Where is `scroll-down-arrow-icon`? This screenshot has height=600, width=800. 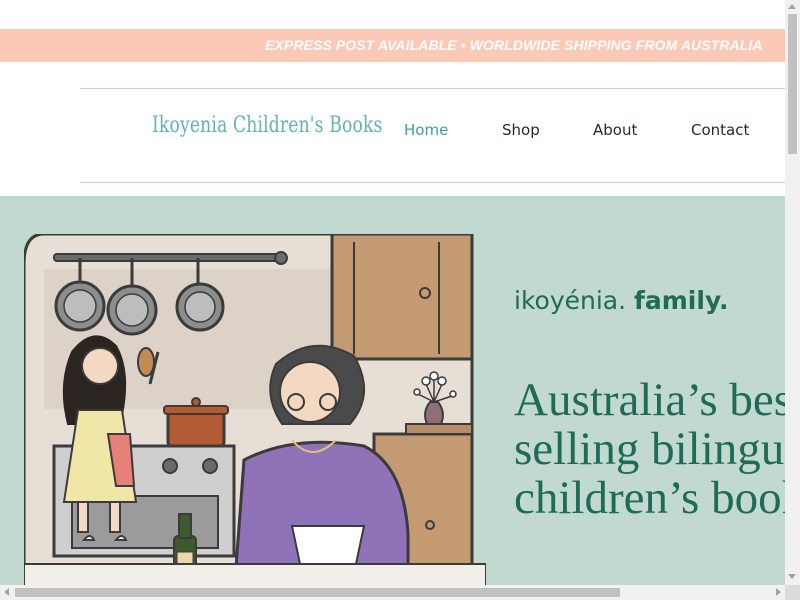
scroll-down-arrow-icon is located at coordinates (792, 576).